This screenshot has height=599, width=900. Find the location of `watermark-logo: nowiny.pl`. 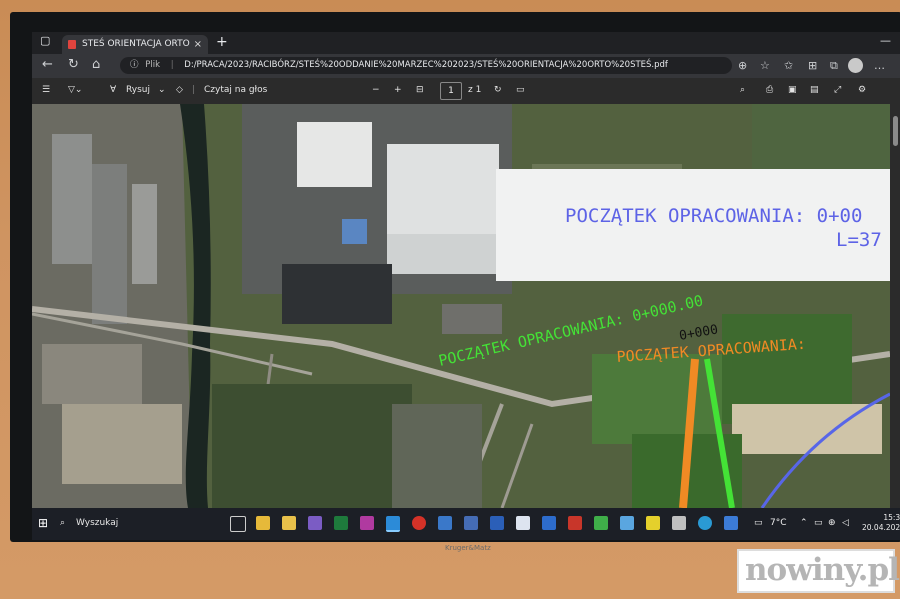

watermark-logo: nowiny.pl is located at coordinates (818, 571).